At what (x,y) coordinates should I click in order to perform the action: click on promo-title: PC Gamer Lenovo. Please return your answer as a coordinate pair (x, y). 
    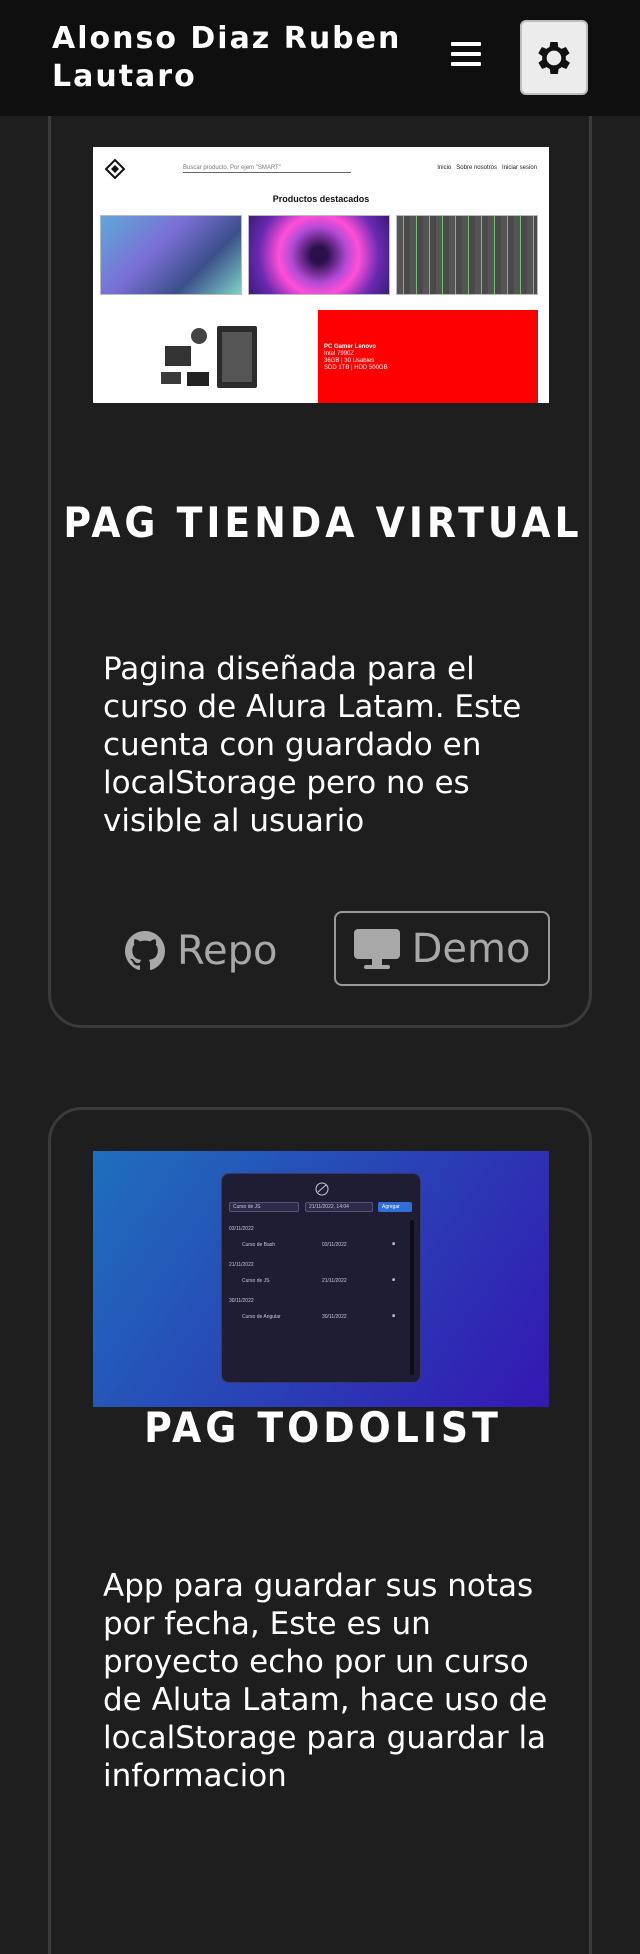
    Looking at the image, I should click on (350, 347).